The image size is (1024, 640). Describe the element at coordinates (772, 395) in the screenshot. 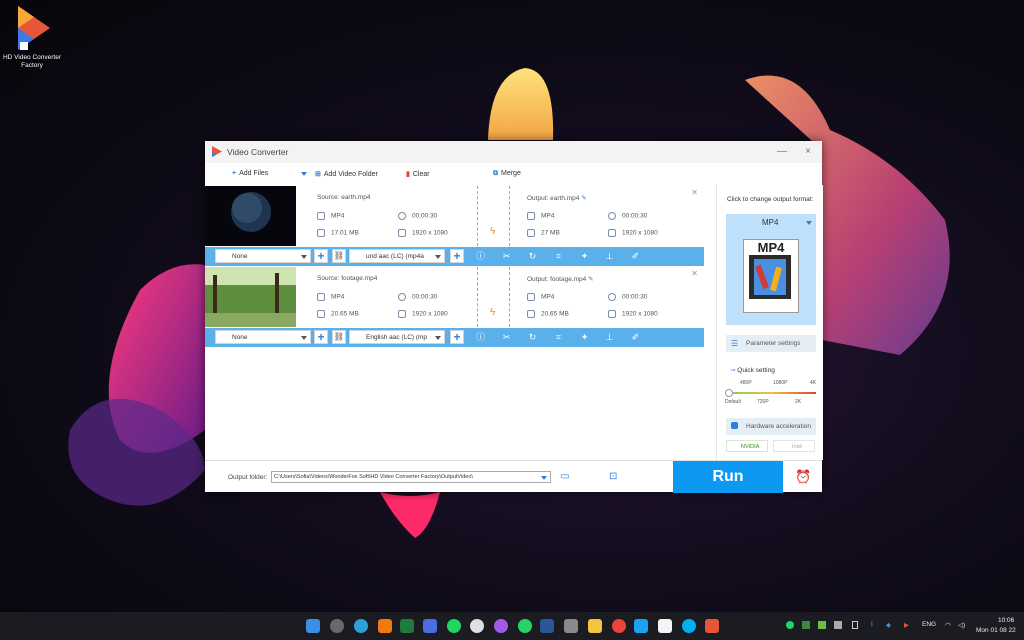

I see `quality-slider: 480P 1080P 4K Default 720P 2K` at that location.